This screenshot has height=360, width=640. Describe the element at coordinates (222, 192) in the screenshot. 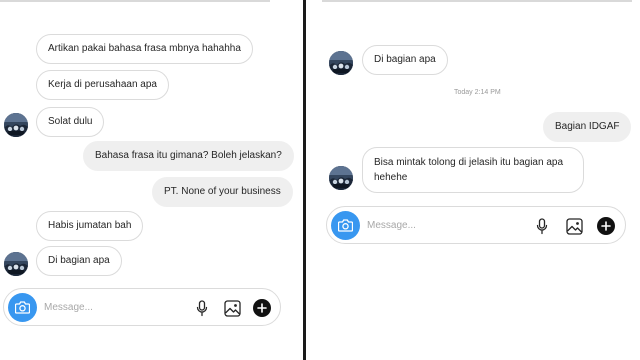

I see `message-bubble-sent: PT. None of your business` at that location.